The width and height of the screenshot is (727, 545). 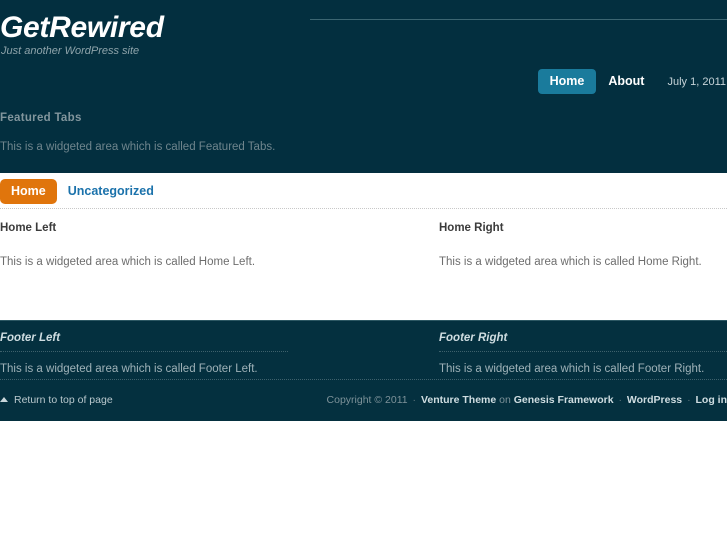 What do you see at coordinates (626, 81) in the screenshot?
I see `nav-item-about: About` at bounding box center [626, 81].